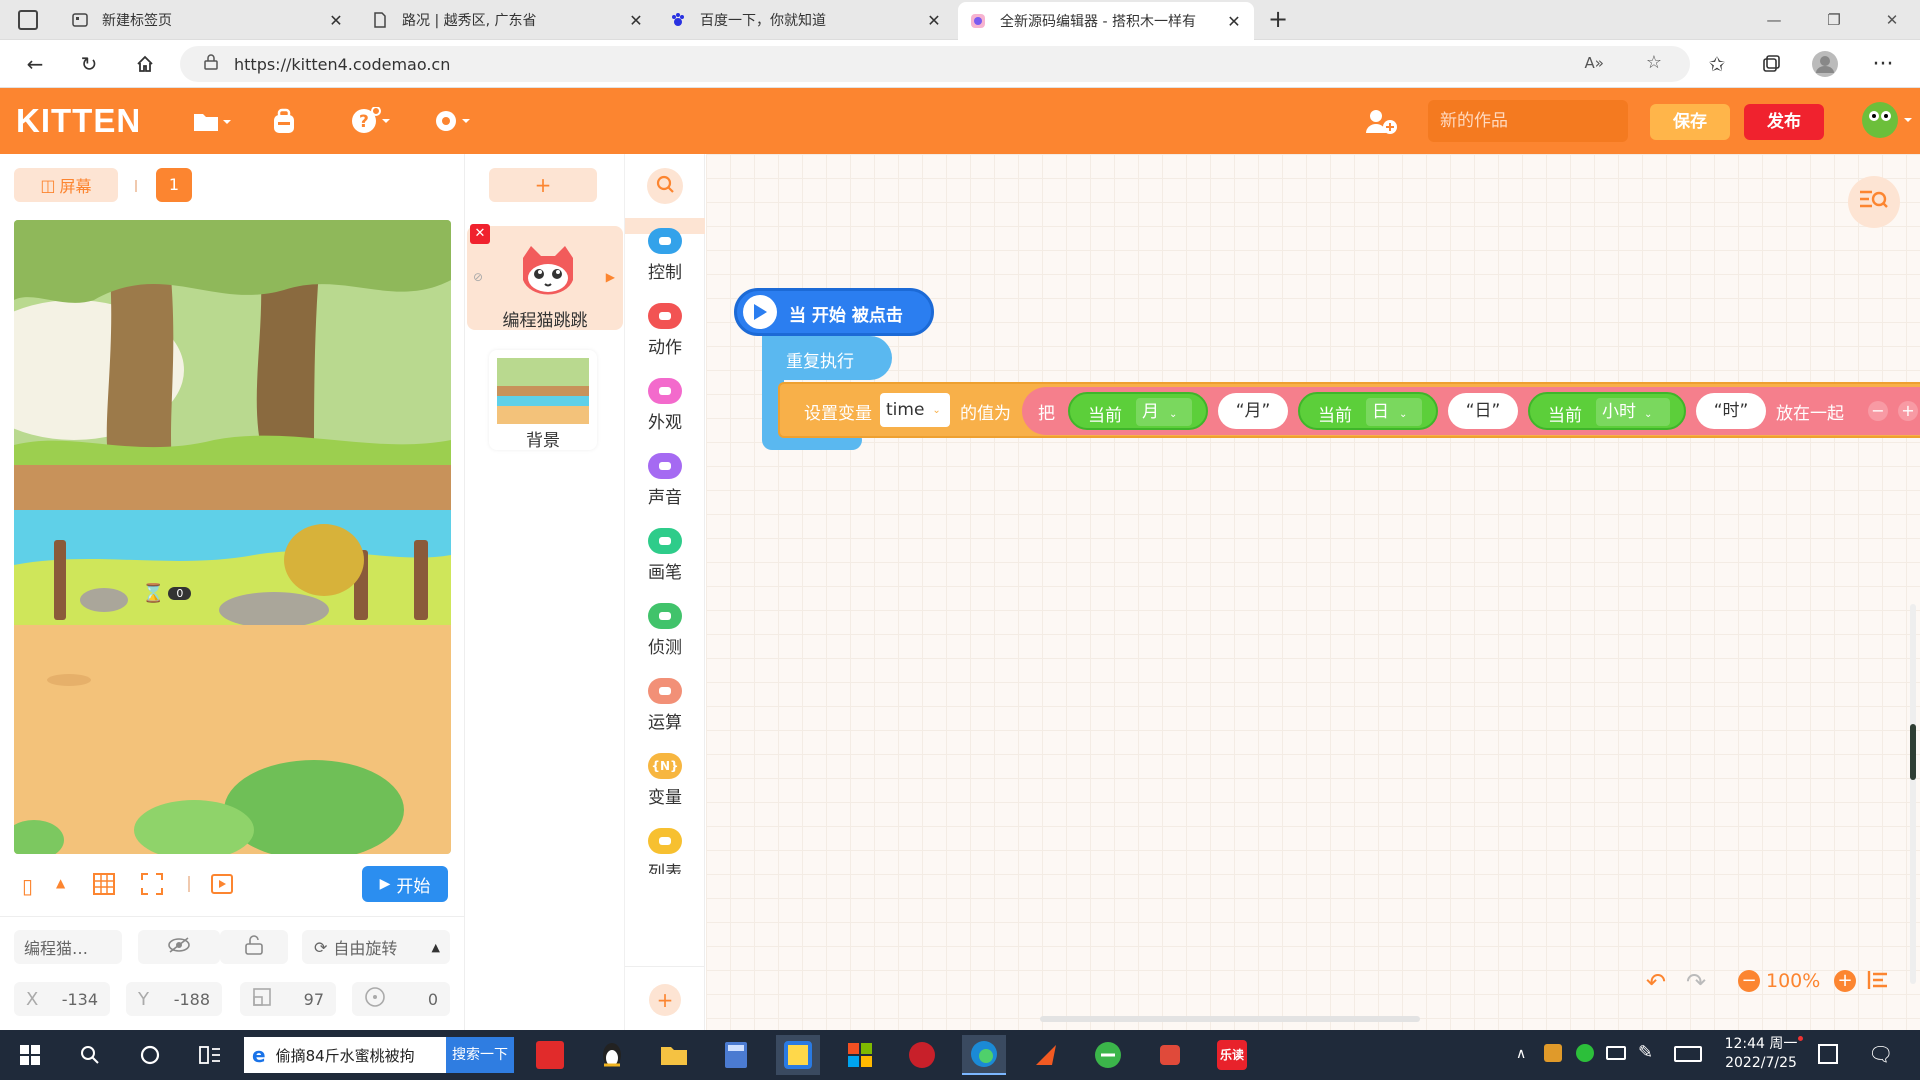  What do you see at coordinates (508, 20) in the screenshot?
I see `tab-traffic: 路况 | 越秀区, 广东省 ✕` at bounding box center [508, 20].